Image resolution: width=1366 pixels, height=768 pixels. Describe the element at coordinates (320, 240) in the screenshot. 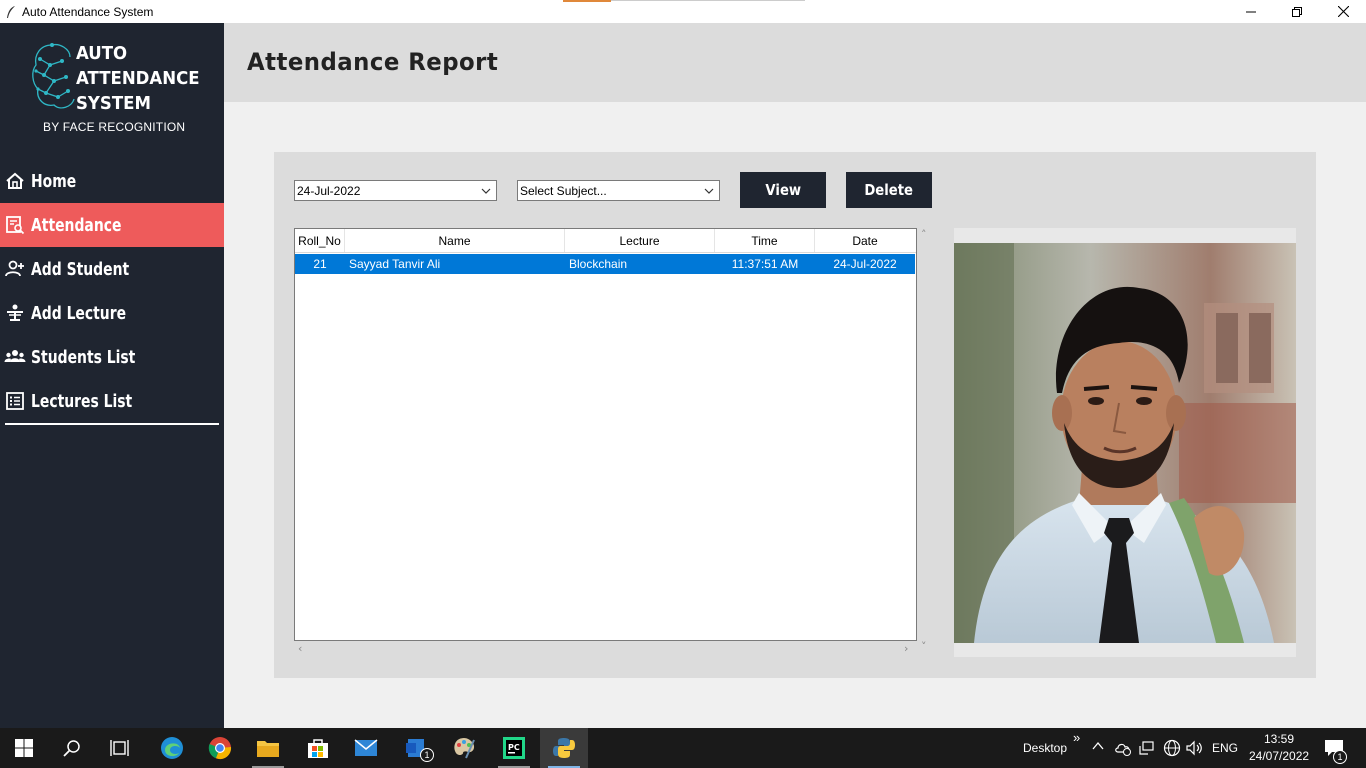

I see `column-header-roll-no: Roll_No` at that location.